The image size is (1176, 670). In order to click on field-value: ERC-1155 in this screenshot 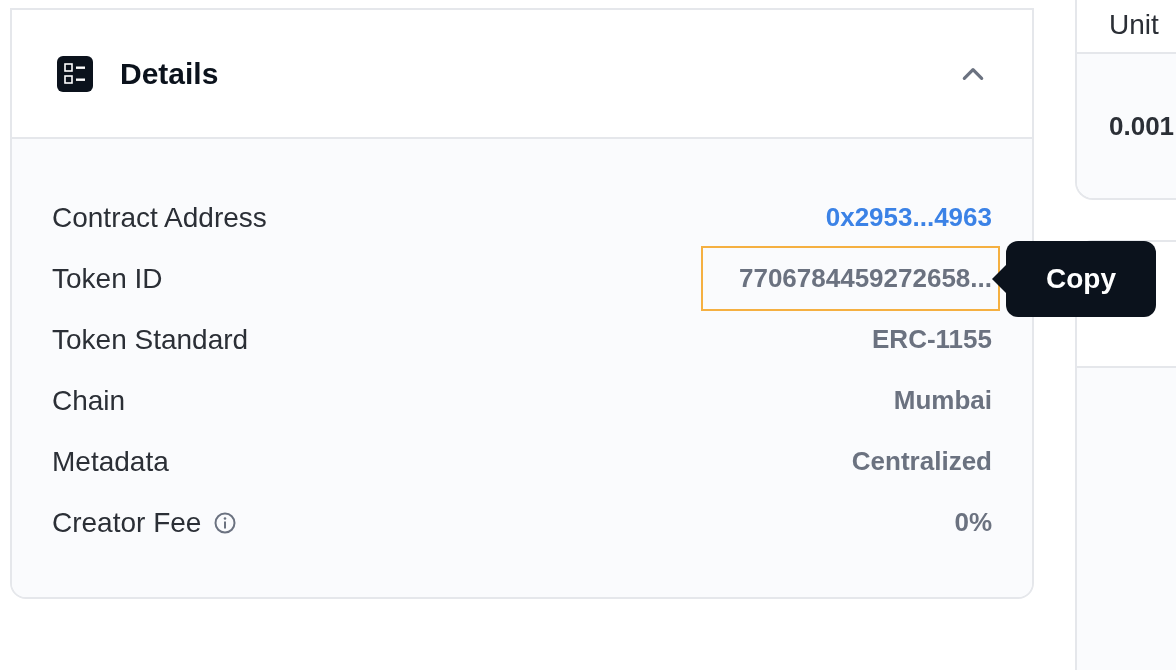, I will do `click(932, 339)`.